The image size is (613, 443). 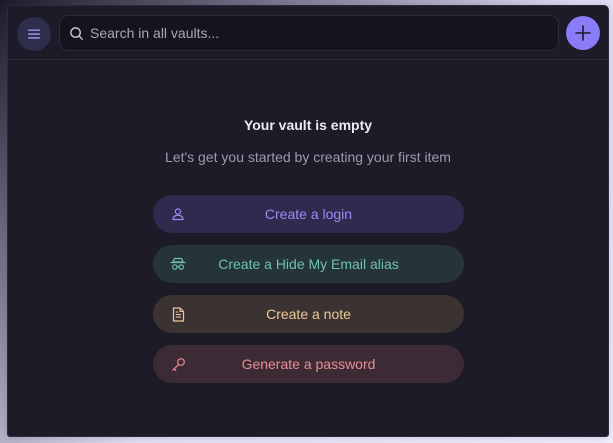 I want to click on hamburger-menu-icon, so click(x=34, y=34).